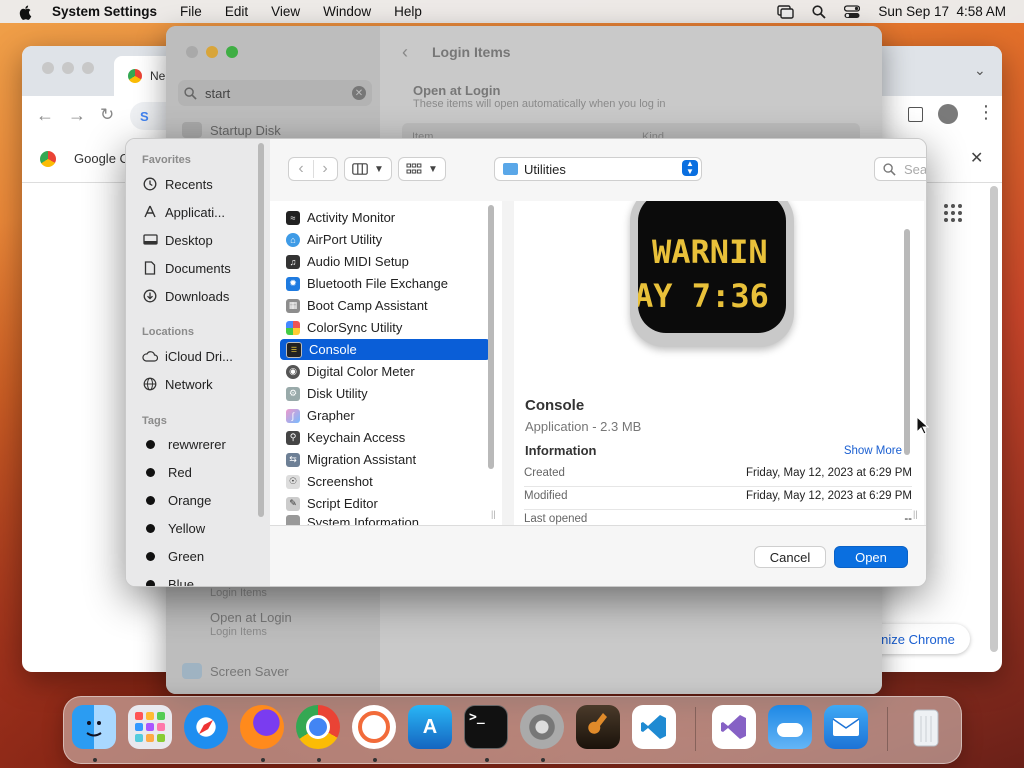  Describe the element at coordinates (77, 115) in the screenshot. I see `forward-arrow-icon: →` at that location.